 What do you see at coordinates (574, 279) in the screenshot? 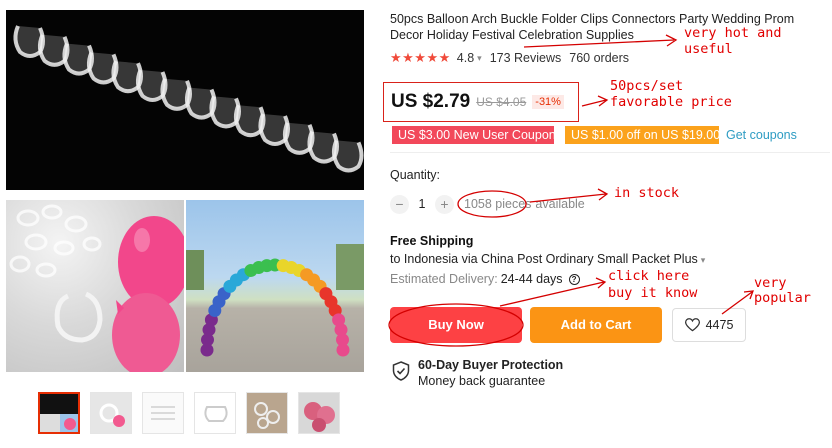
I see `question-circle-icon: ?` at bounding box center [574, 279].